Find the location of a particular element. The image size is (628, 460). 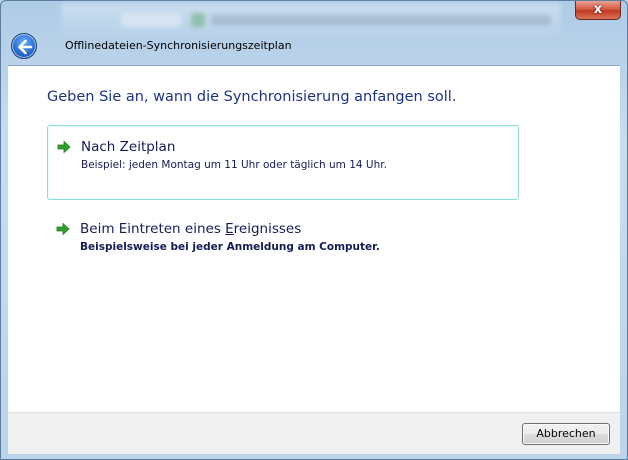

back-arrow-icon is located at coordinates (25, 47).